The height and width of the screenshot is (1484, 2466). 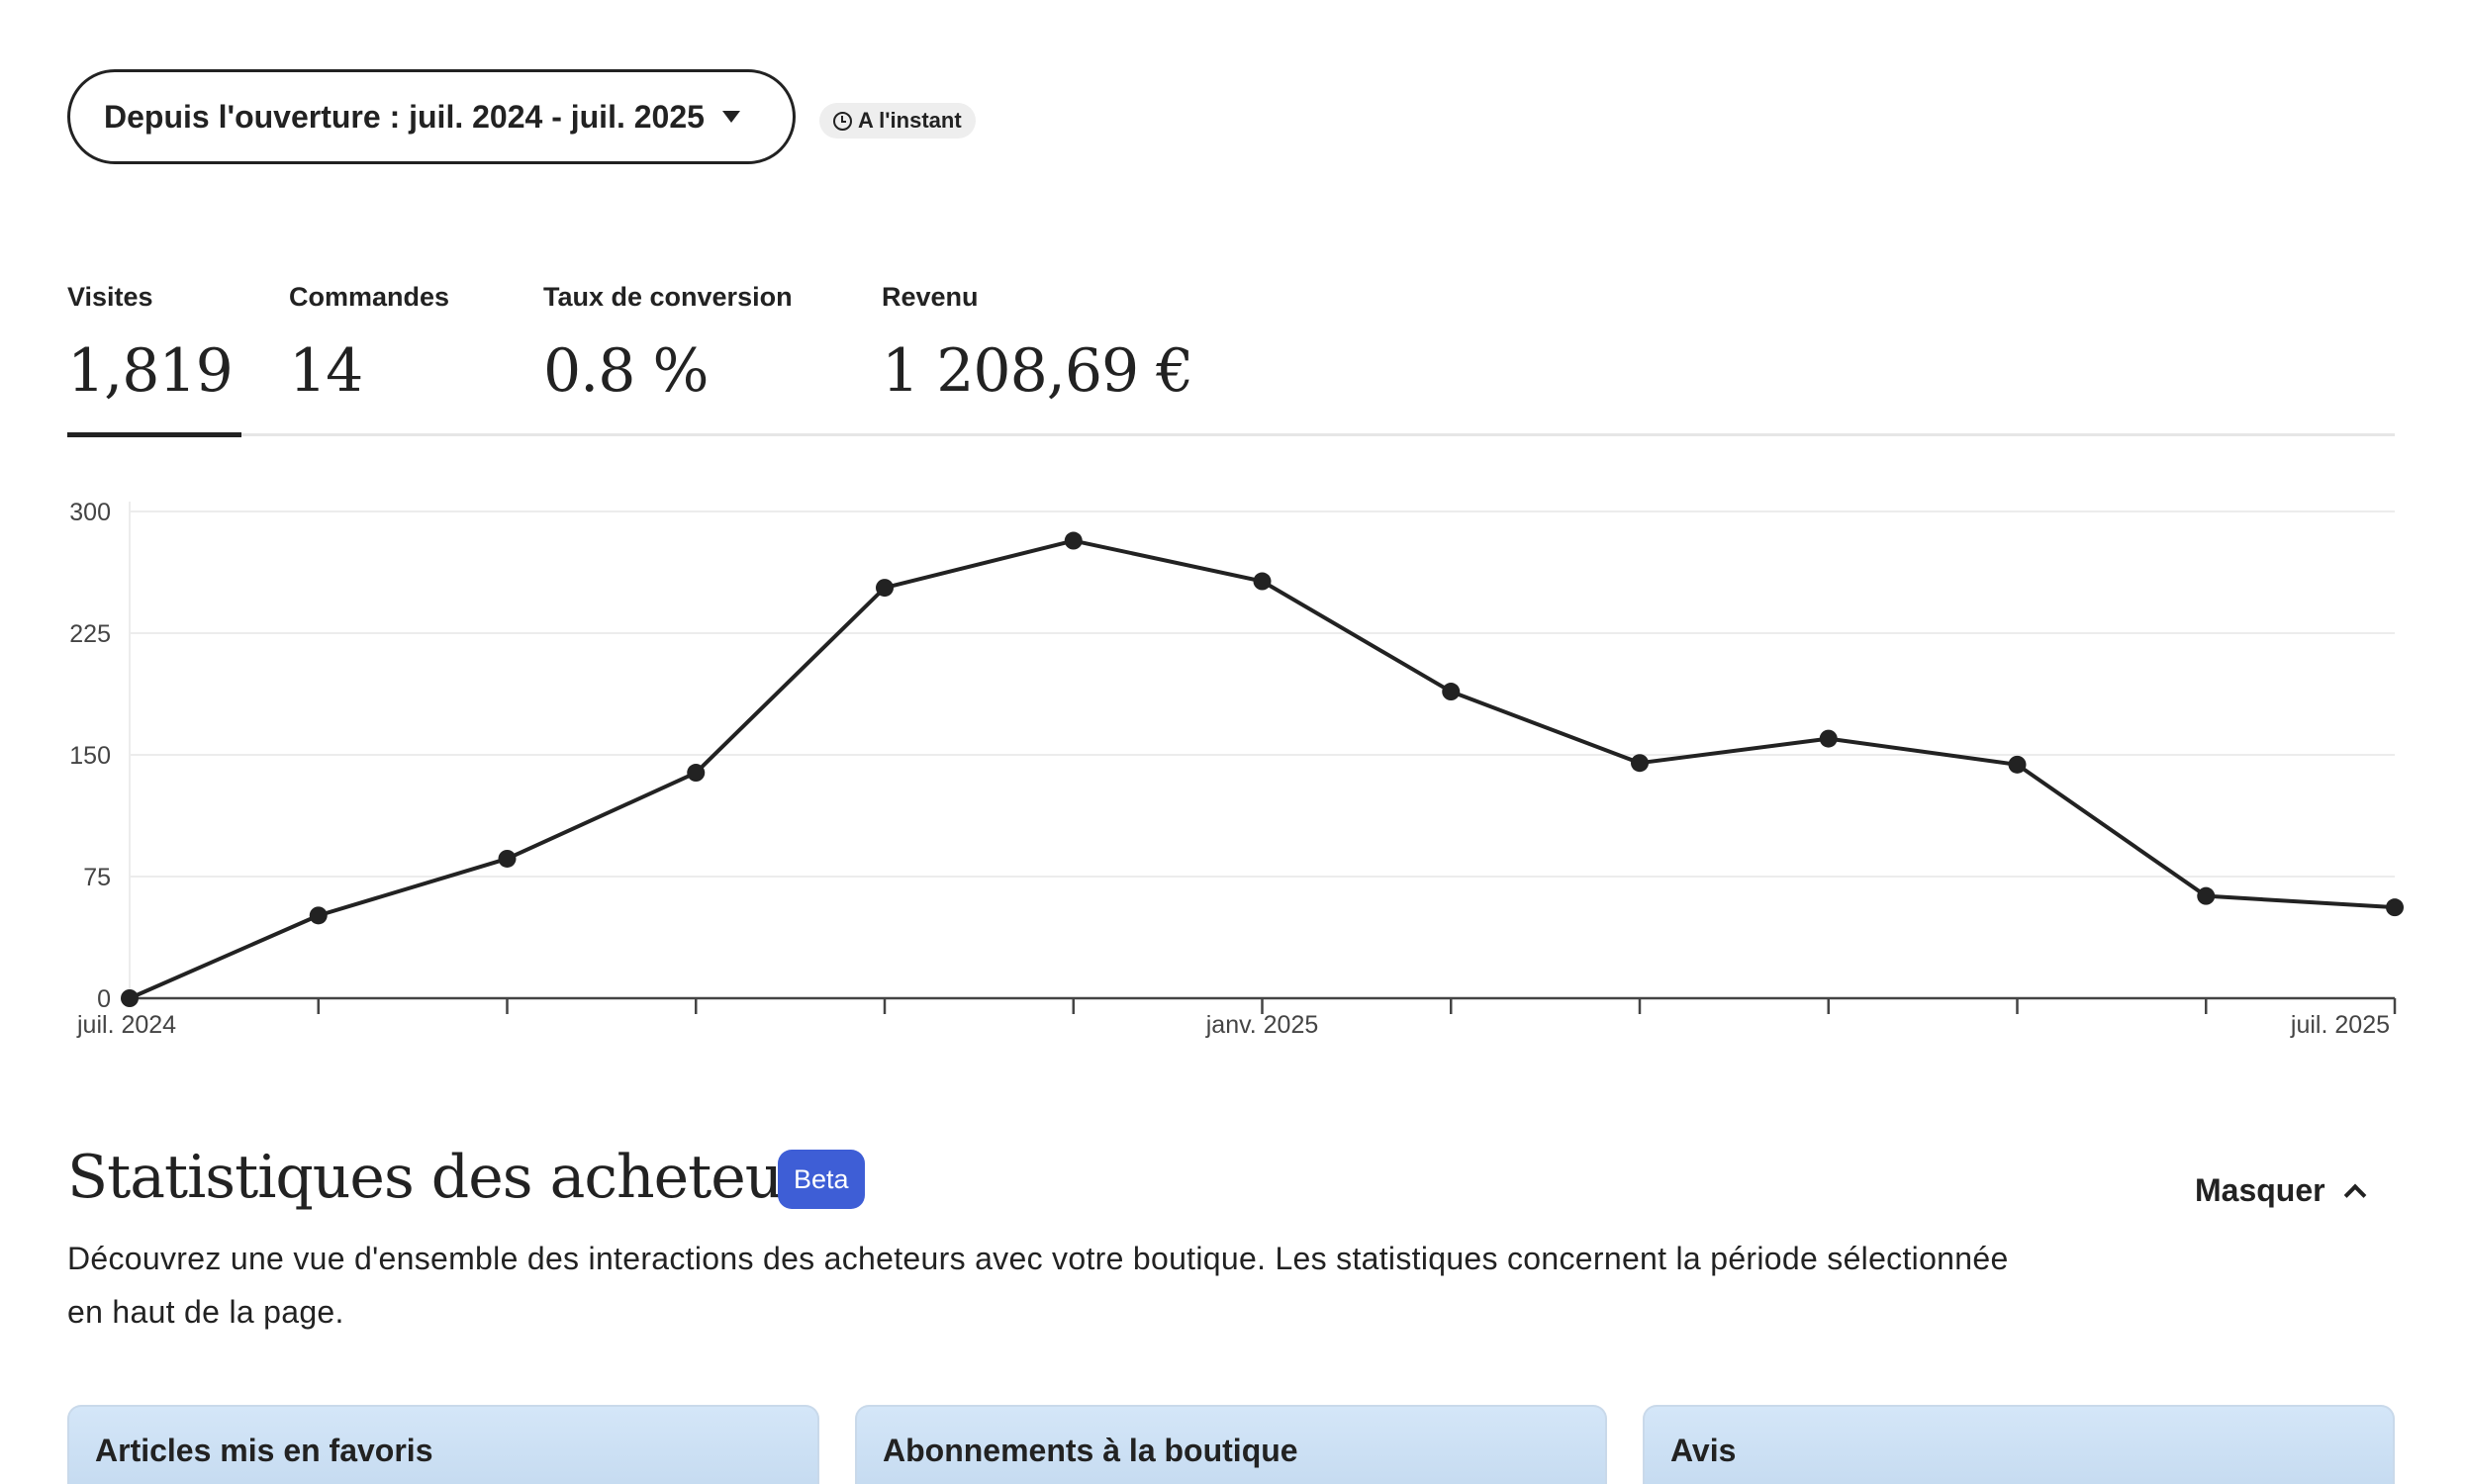 I want to click on beta-badge: Beta, so click(x=821, y=1179).